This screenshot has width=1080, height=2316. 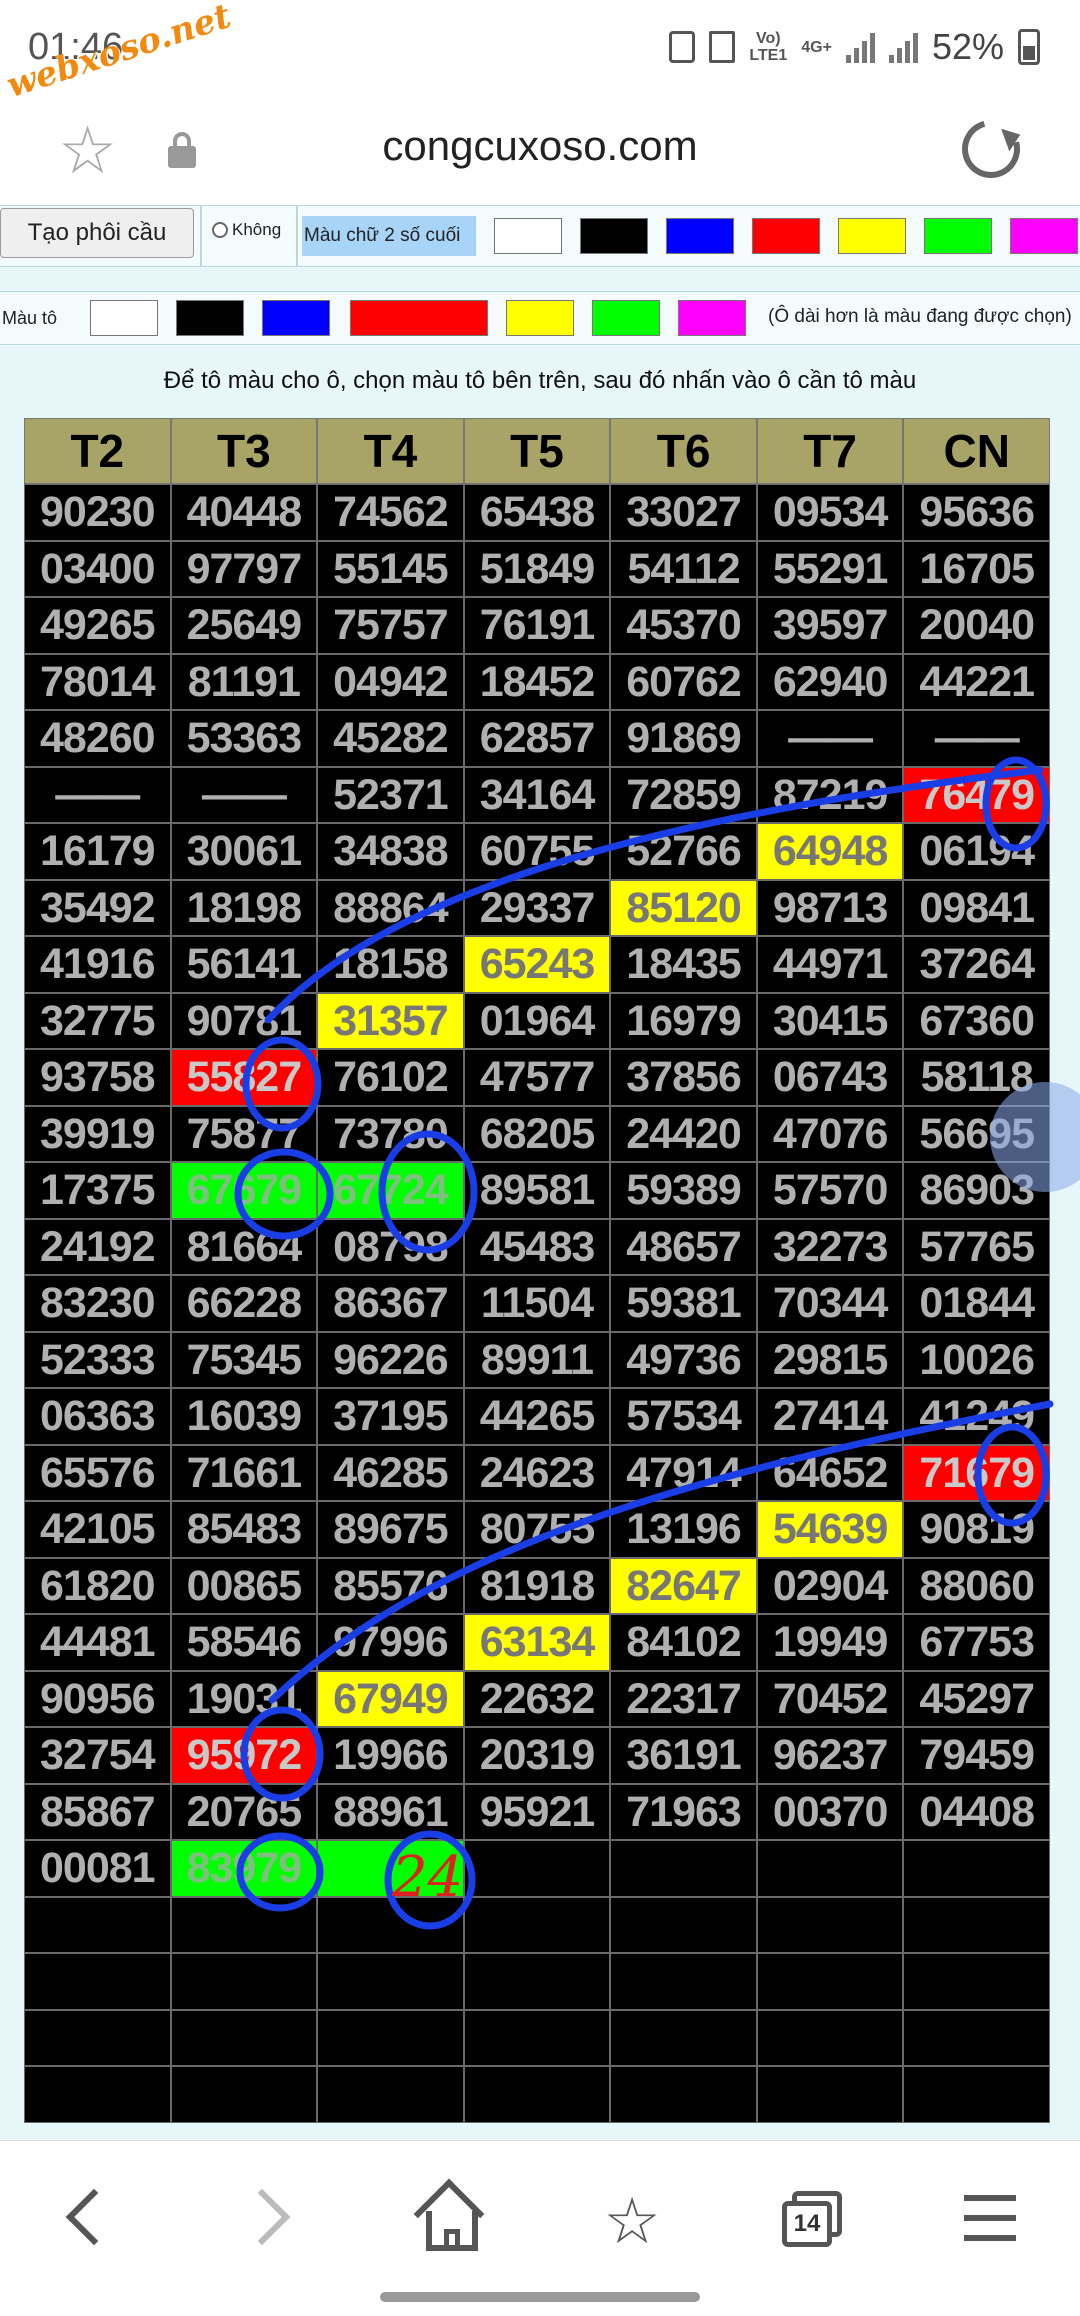 I want to click on table-cell: 48657, so click(x=683, y=1246).